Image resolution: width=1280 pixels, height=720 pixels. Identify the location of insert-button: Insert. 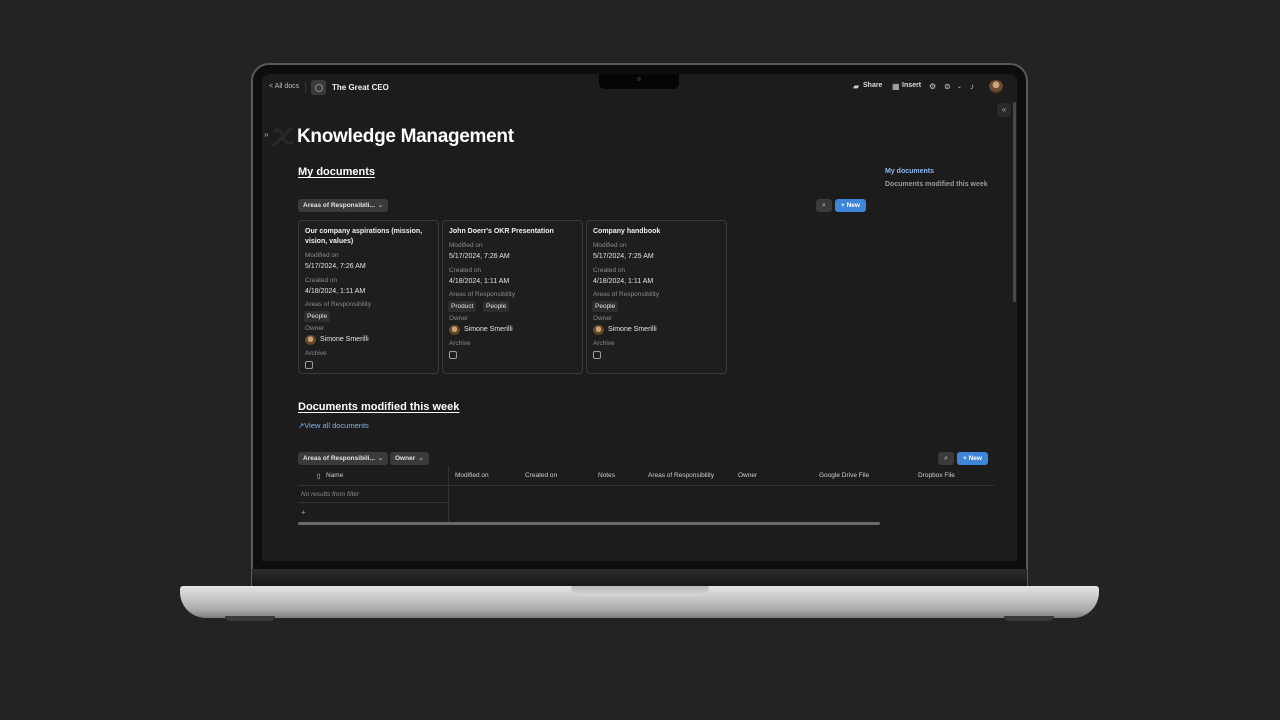
(911, 85).